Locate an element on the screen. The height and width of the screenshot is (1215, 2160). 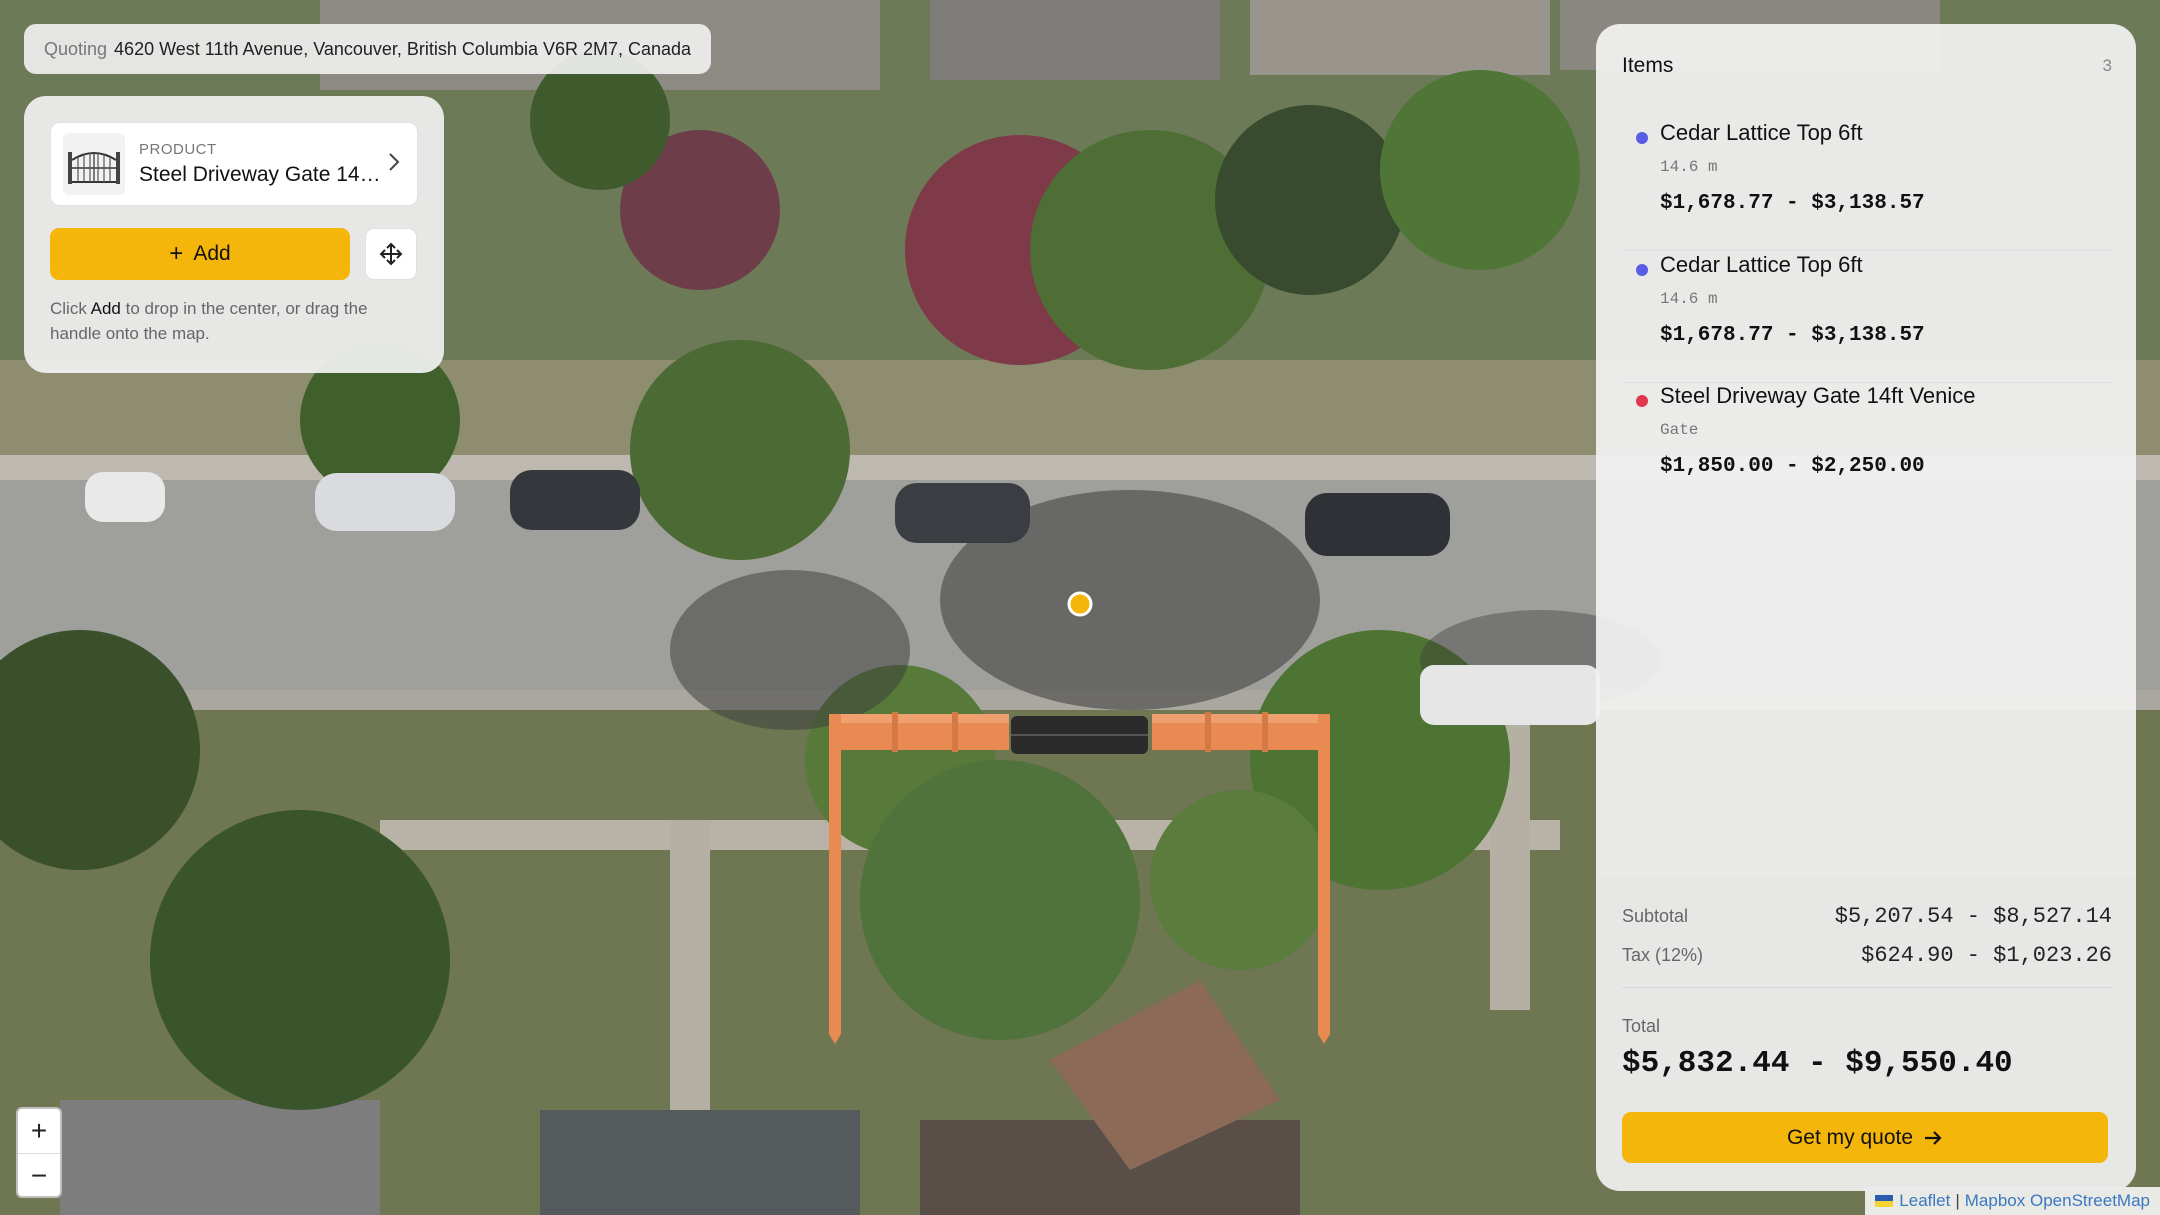
zoom-in-button: + is located at coordinates (39, 1131).